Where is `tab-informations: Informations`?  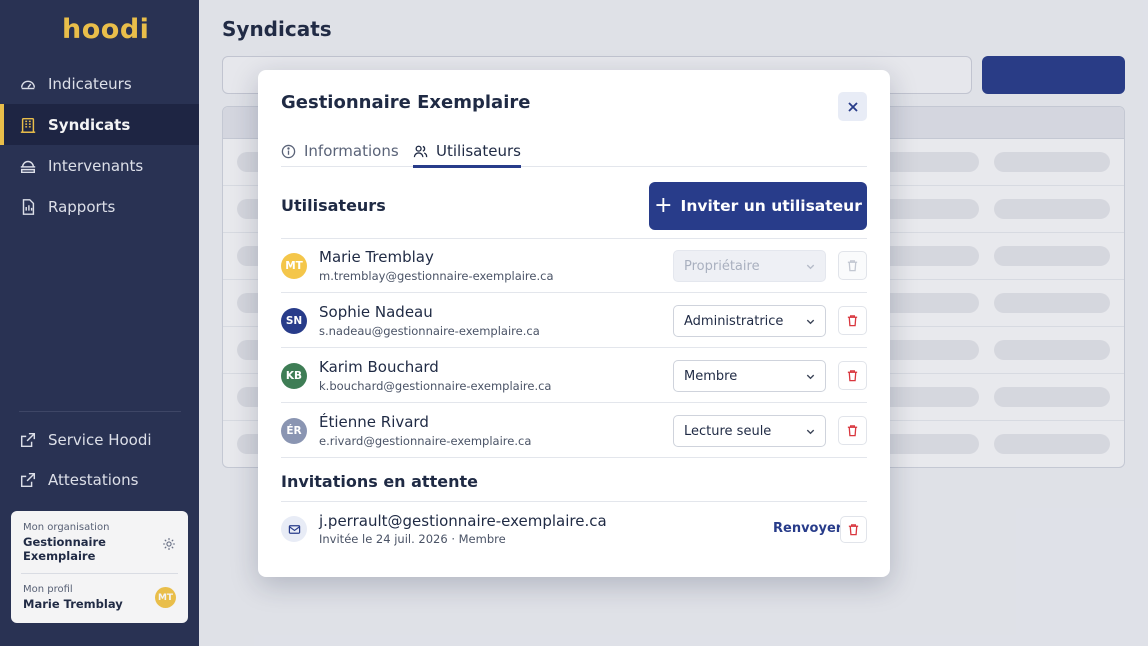 tab-informations: Informations is located at coordinates (340, 151).